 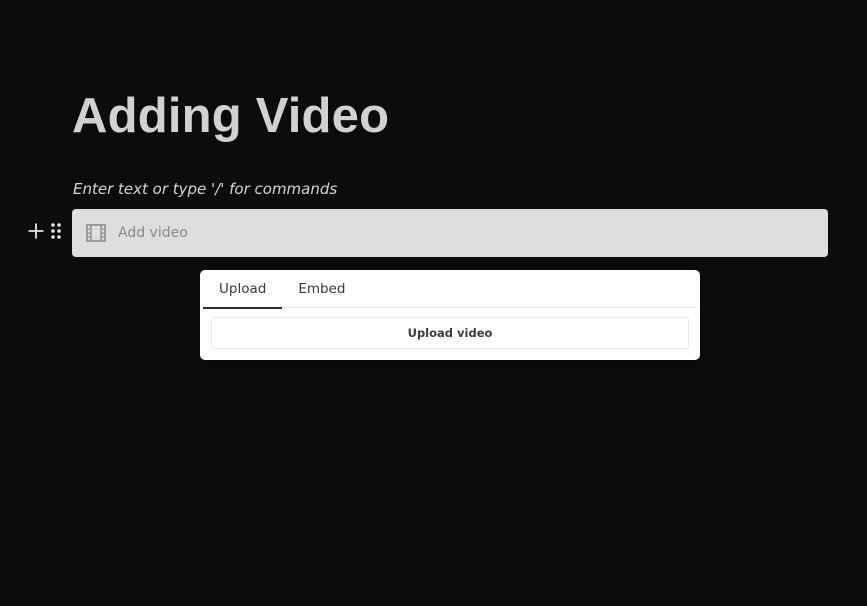 I want to click on plus-icon, so click(x=36, y=233).